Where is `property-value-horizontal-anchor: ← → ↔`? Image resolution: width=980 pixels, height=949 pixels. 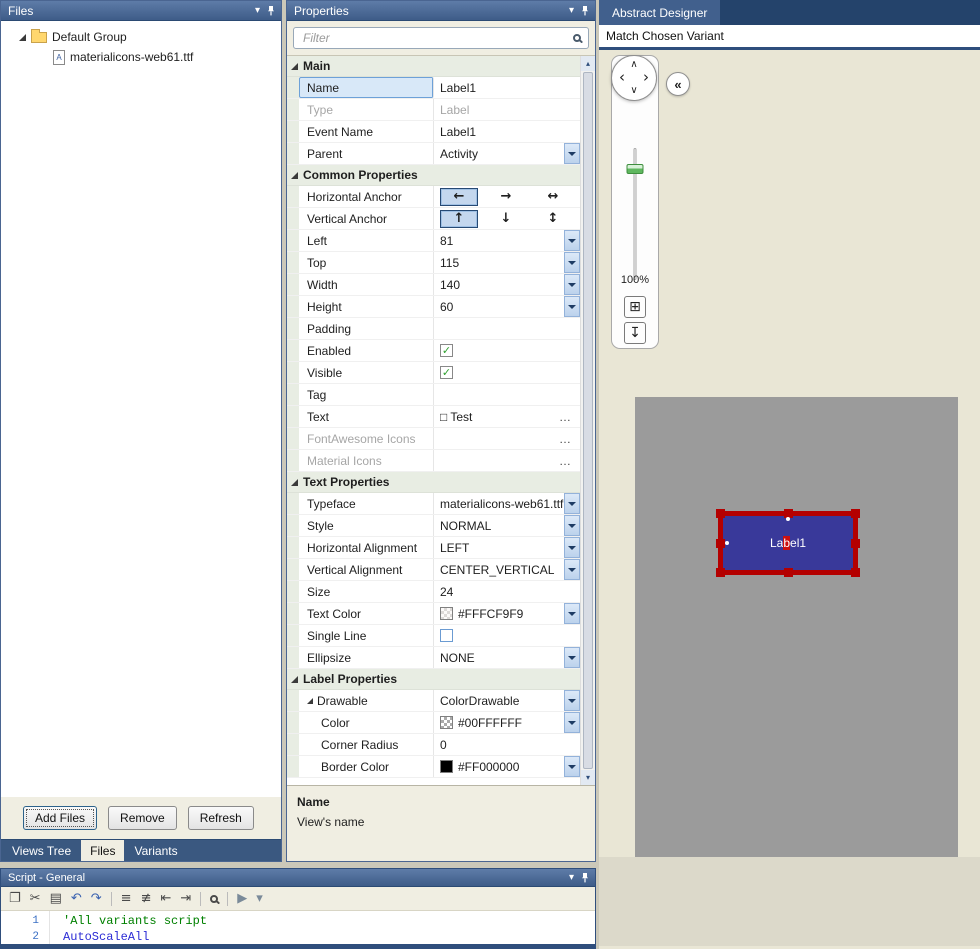 property-value-horizontal-anchor: ← → ↔ is located at coordinates (507, 196).